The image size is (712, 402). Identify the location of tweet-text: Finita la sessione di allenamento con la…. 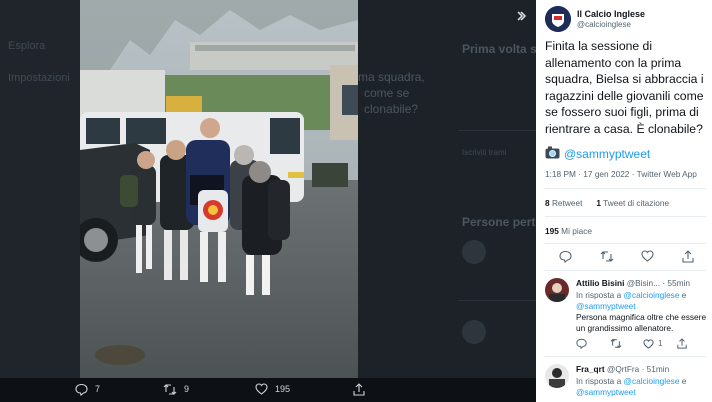
(624, 87).